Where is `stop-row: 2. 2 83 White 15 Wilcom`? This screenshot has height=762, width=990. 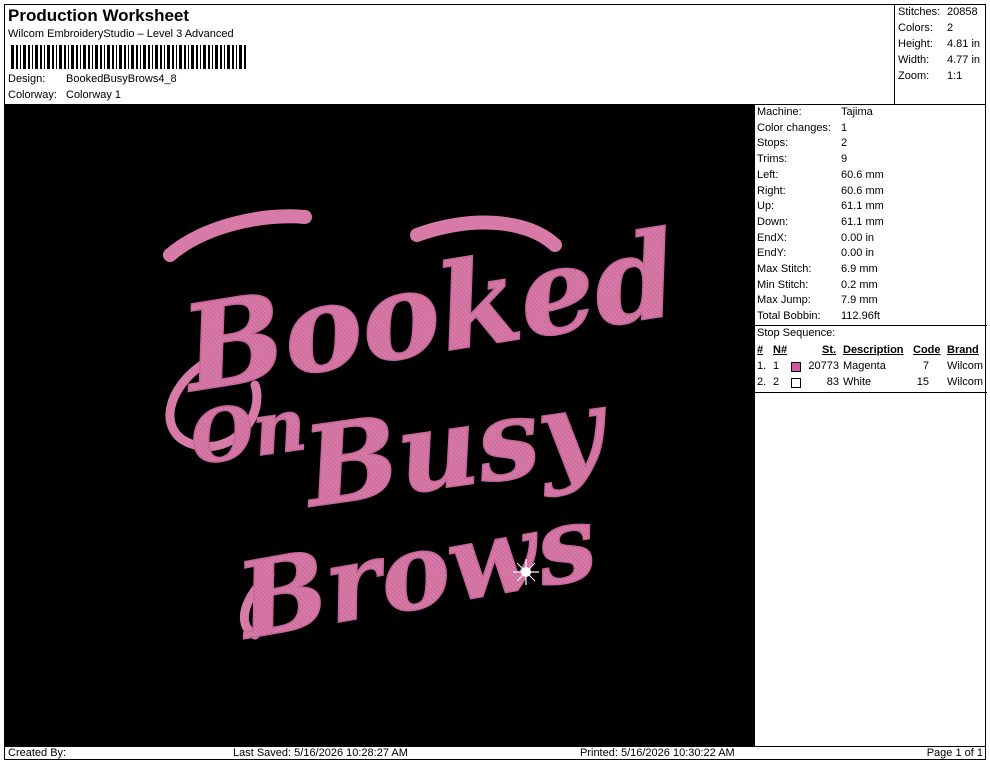
stop-row: 2. 2 83 White 15 Wilcom is located at coordinates (871, 383).